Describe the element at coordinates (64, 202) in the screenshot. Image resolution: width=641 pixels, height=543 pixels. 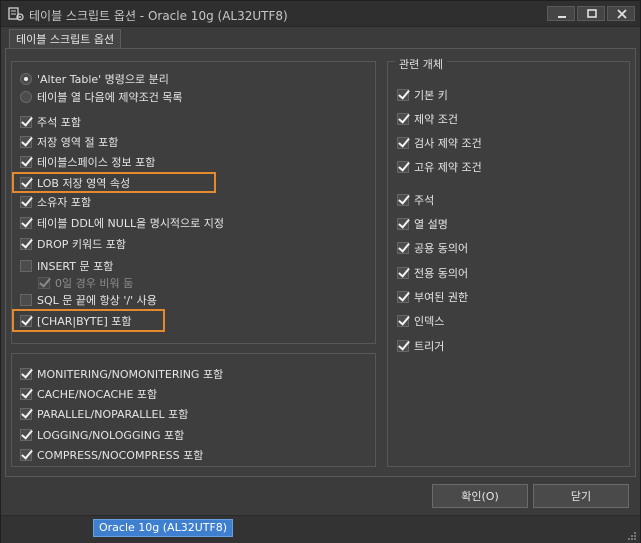
I see `checkbox-label: 소유자 포함` at that location.